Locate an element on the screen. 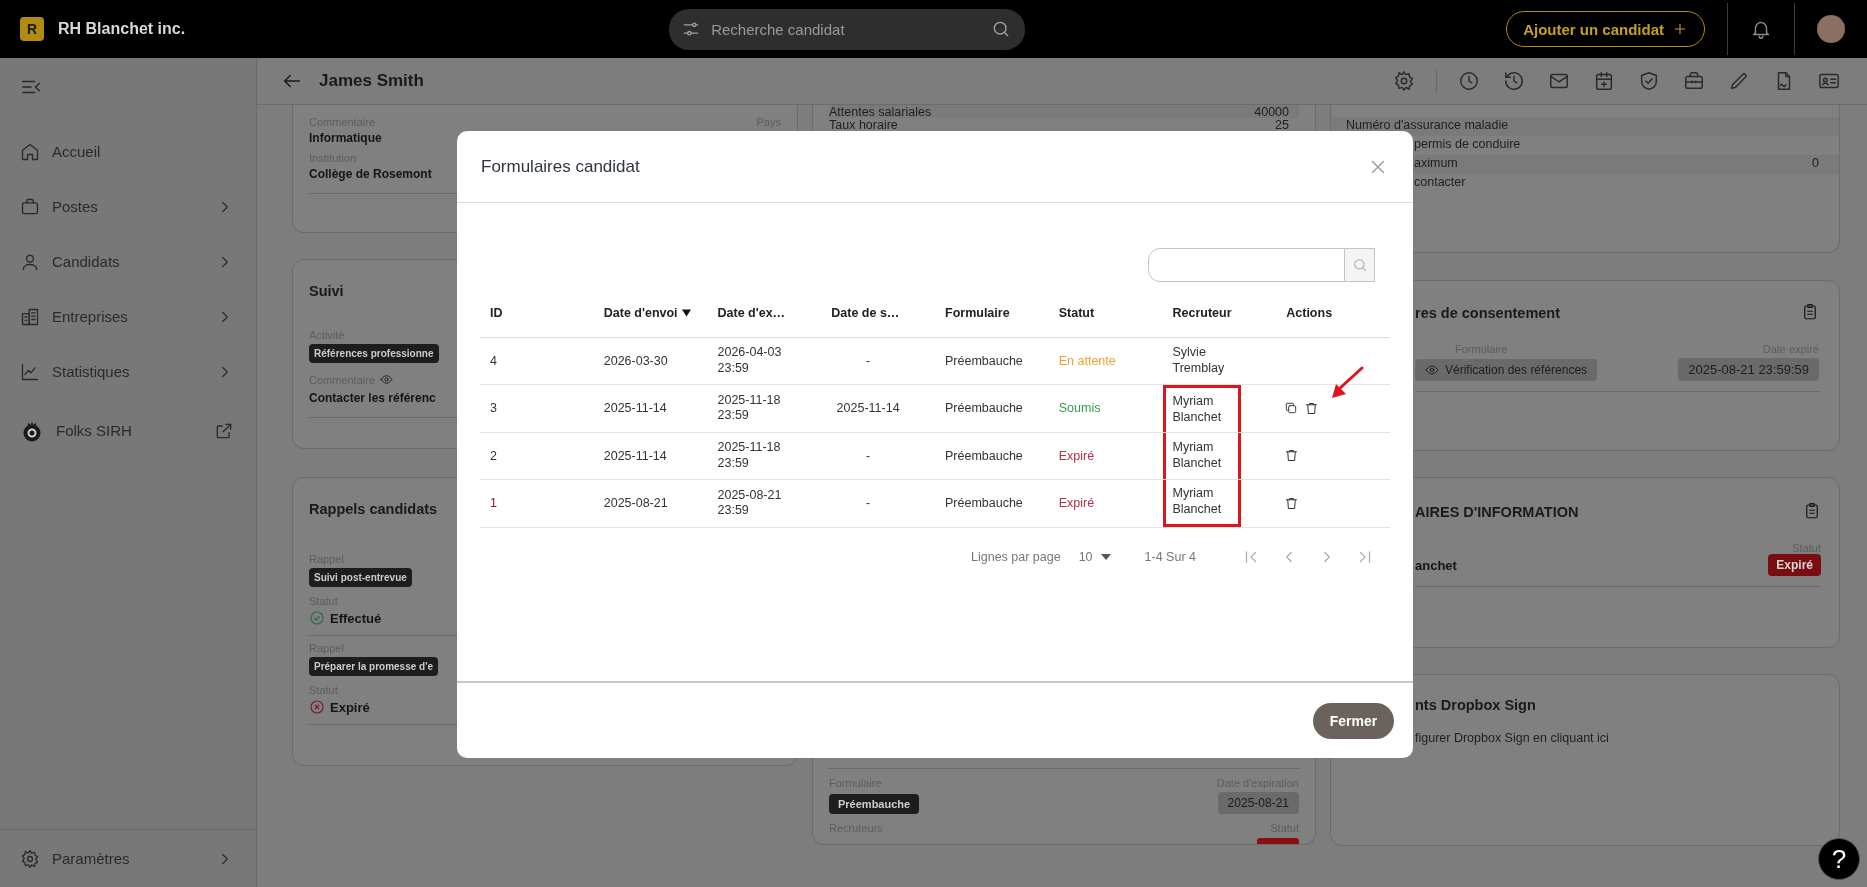  annotation-arrow is located at coordinates (1347, 383).